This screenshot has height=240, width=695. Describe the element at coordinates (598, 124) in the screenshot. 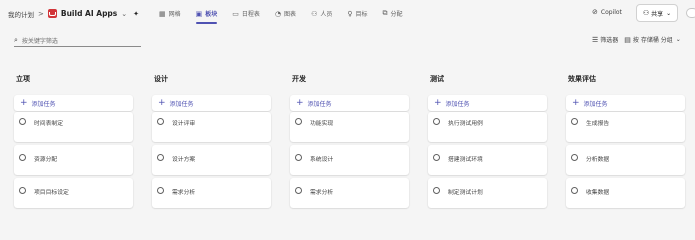

I see `task-title: 生成报告` at that location.